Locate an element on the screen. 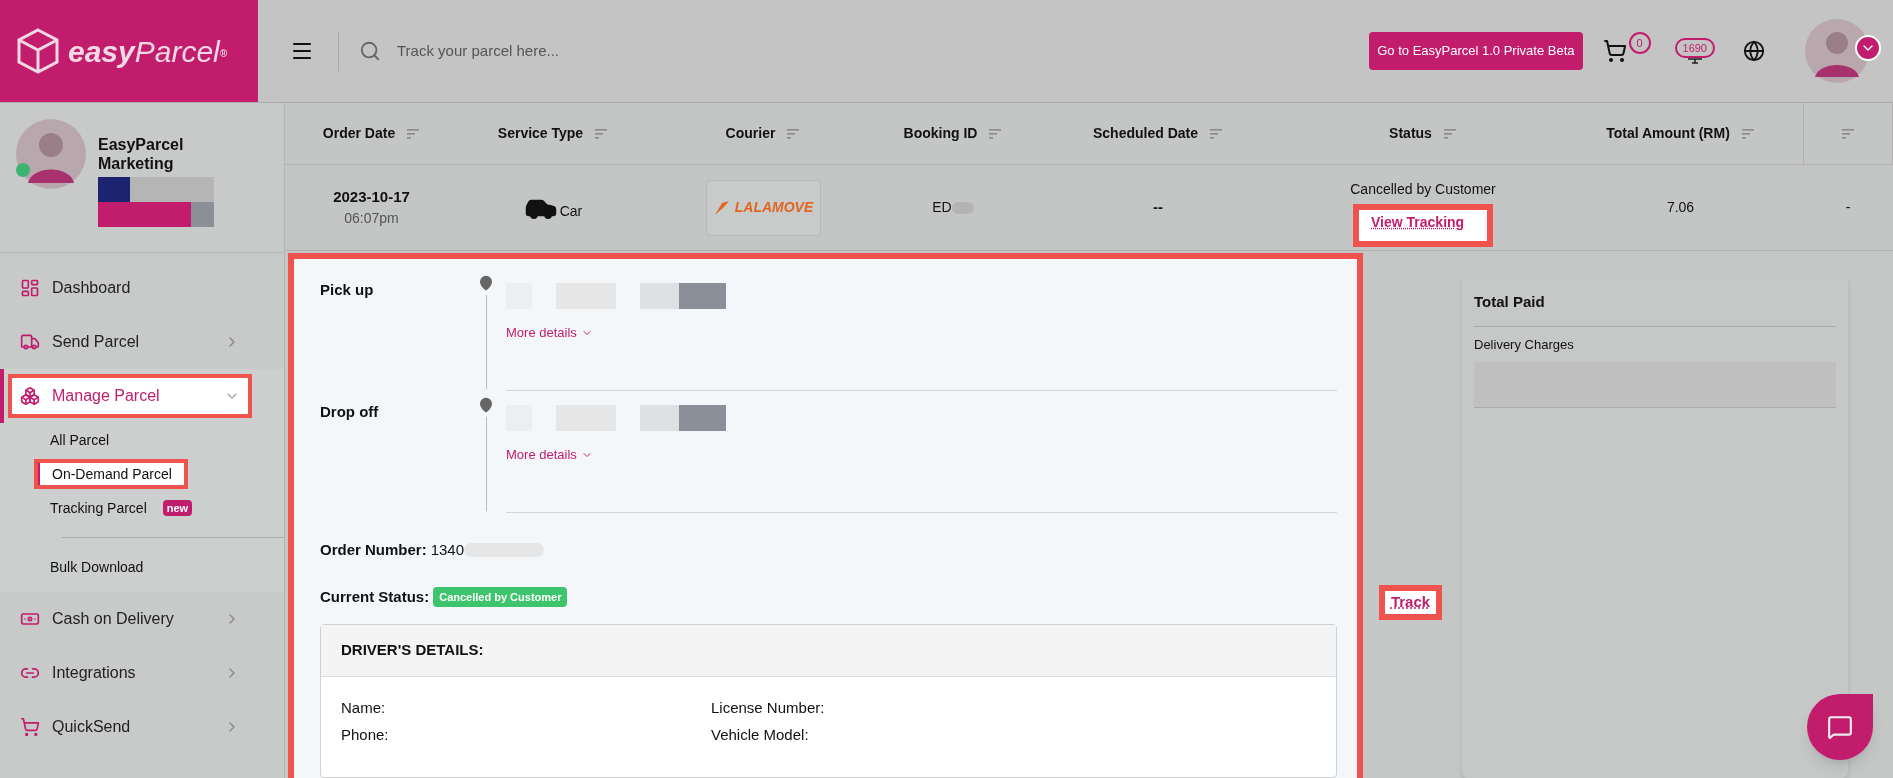  driver-field-label: Vehicle Model: is located at coordinates (760, 734).